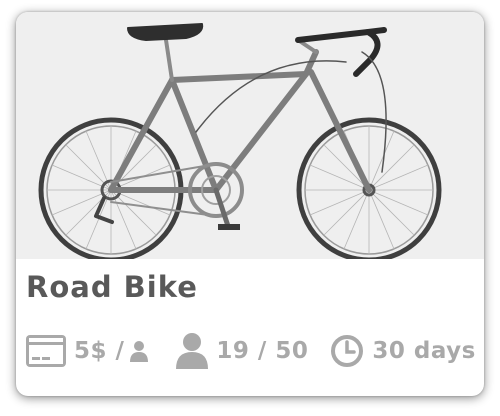 This screenshot has width=500, height=416. I want to click on price-stat: 5$ /, so click(87, 351).